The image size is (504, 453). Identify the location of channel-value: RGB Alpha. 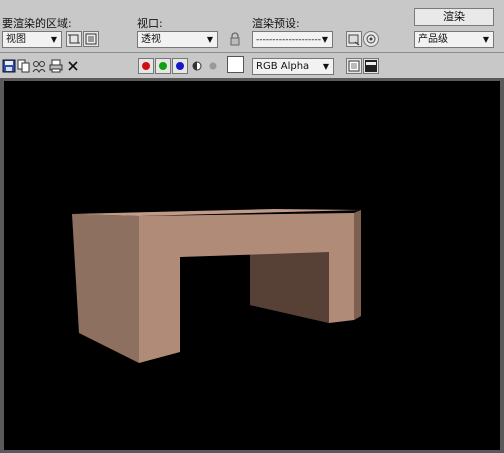
(283, 66).